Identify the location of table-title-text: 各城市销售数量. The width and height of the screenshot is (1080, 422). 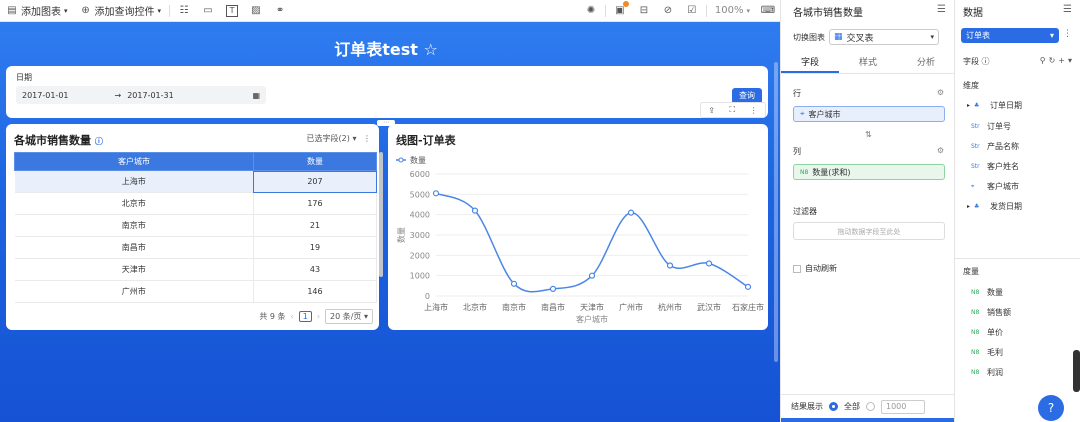
(52, 140).